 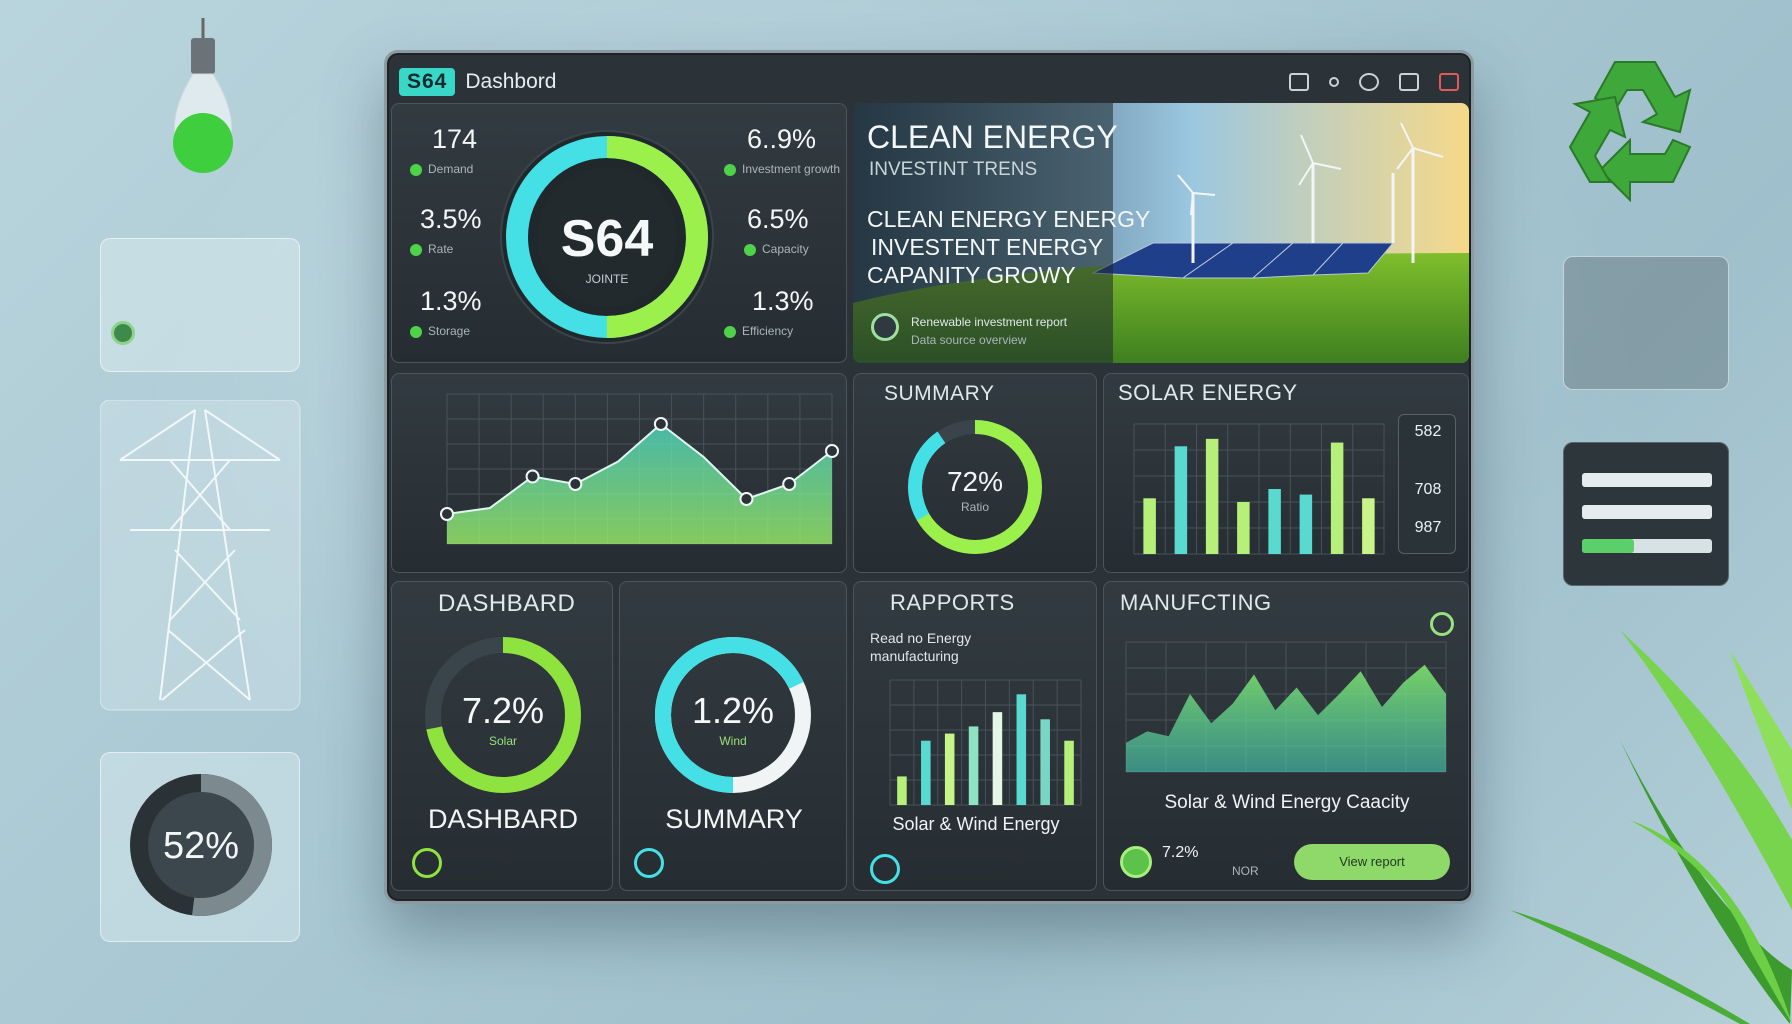 I want to click on solar-panel: SOLAR ENERGY 582 708 987, so click(x=1286, y=473).